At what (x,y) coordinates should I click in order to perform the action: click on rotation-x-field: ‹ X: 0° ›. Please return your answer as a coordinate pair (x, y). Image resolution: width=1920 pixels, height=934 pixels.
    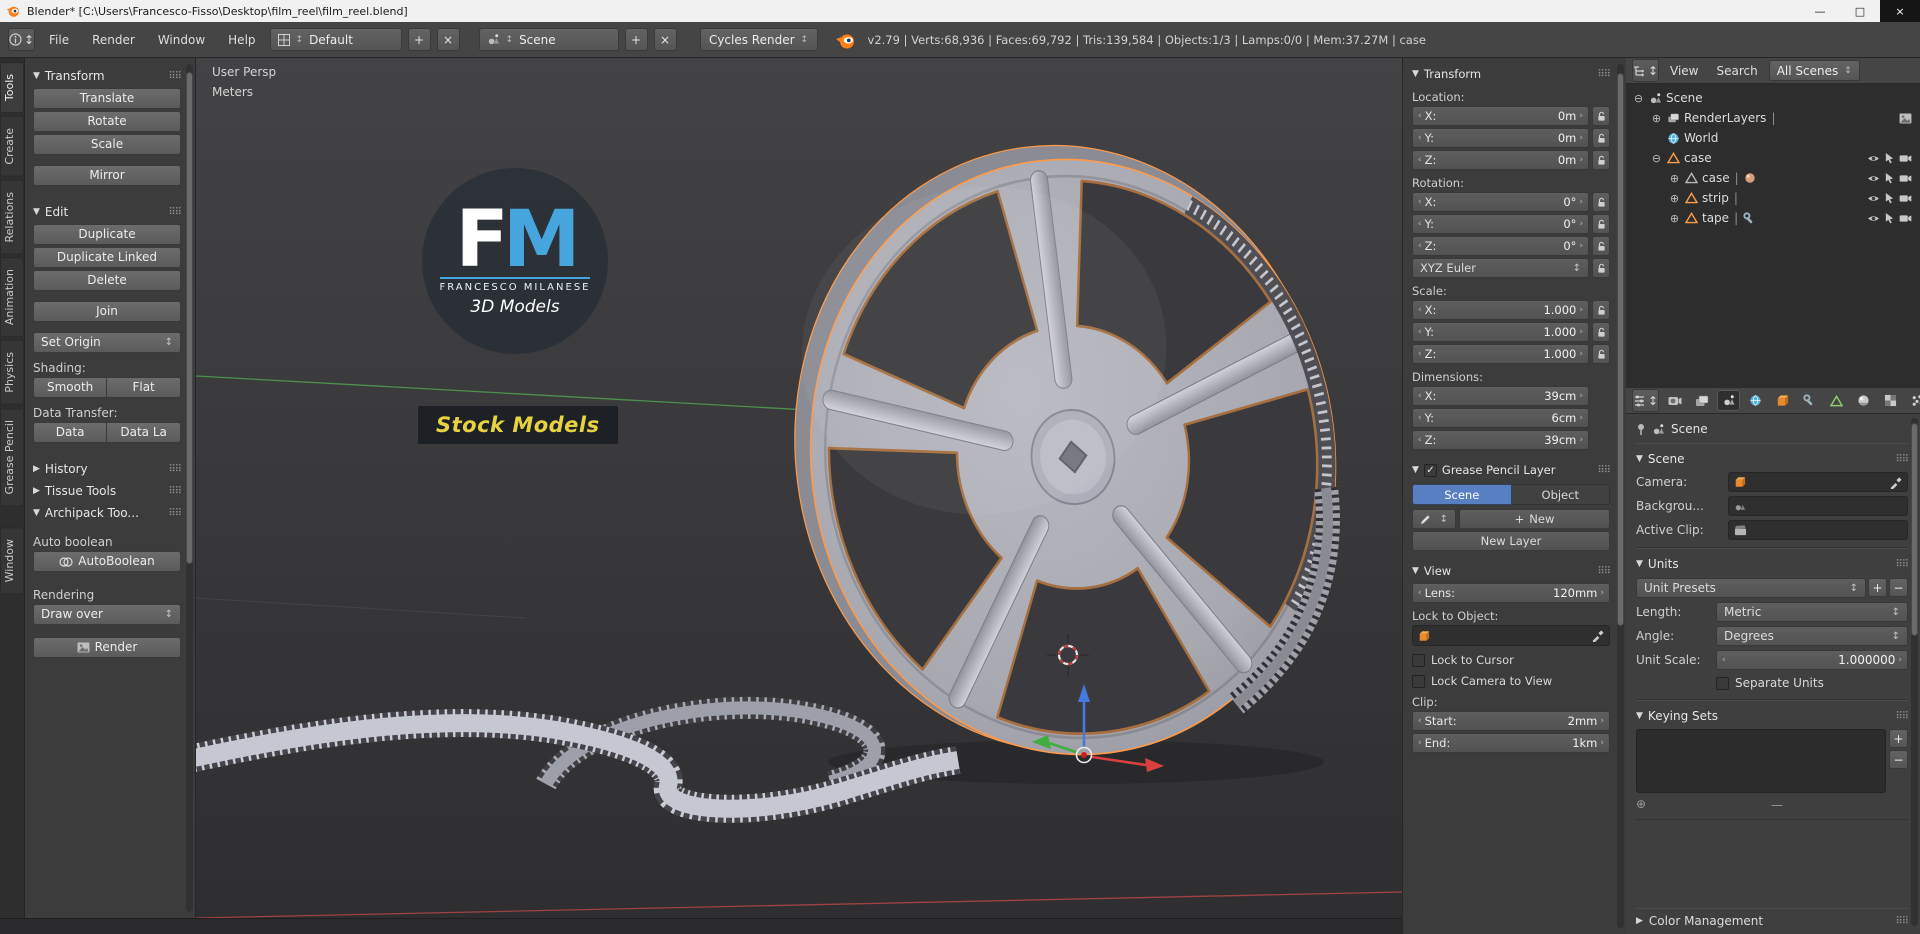
    Looking at the image, I should click on (1500, 202).